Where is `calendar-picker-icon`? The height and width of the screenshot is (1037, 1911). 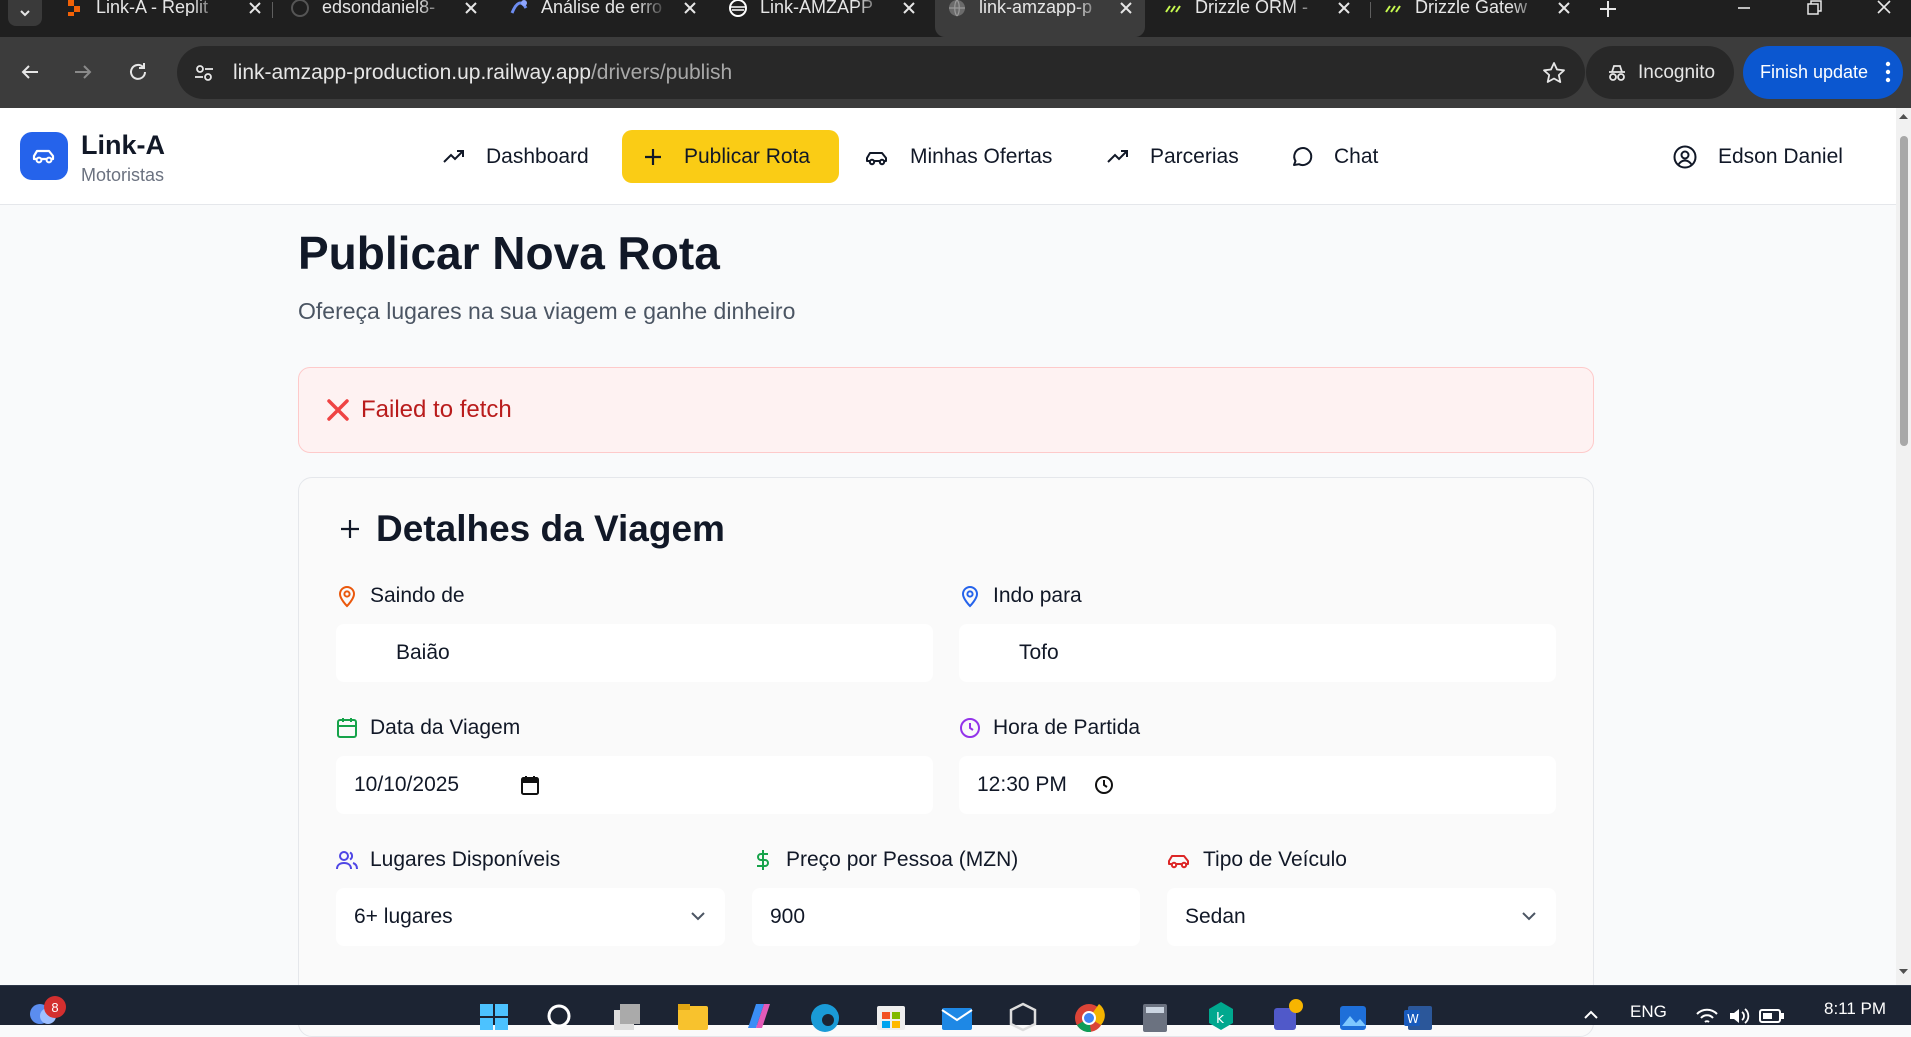 calendar-picker-icon is located at coordinates (530, 785).